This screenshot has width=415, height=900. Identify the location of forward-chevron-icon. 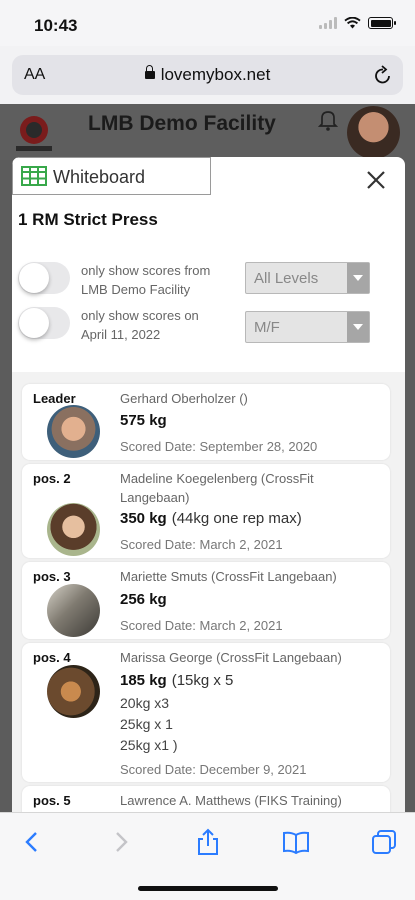
(121, 842).